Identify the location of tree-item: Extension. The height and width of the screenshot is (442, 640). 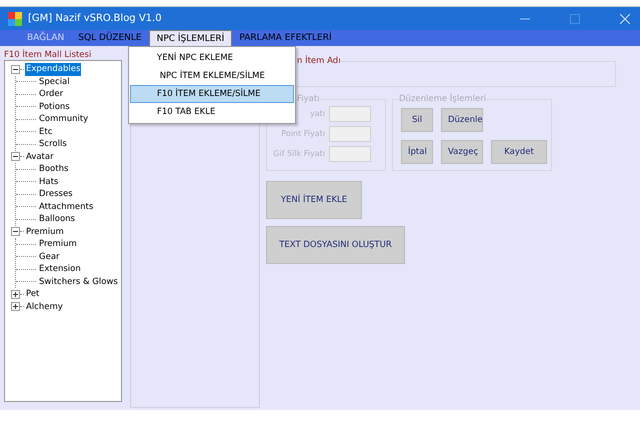
(60, 269).